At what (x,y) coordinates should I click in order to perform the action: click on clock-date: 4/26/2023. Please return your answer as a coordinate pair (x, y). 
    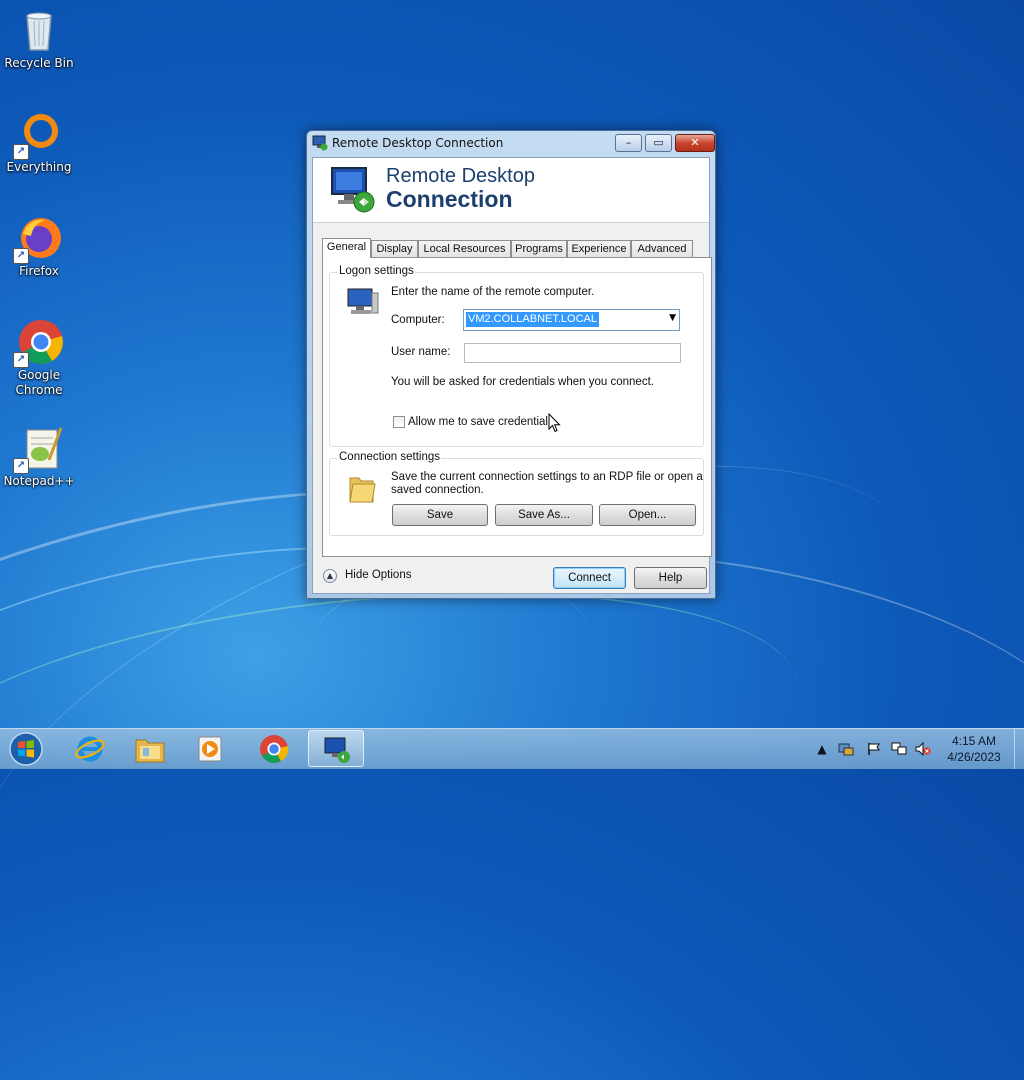
    Looking at the image, I should click on (974, 757).